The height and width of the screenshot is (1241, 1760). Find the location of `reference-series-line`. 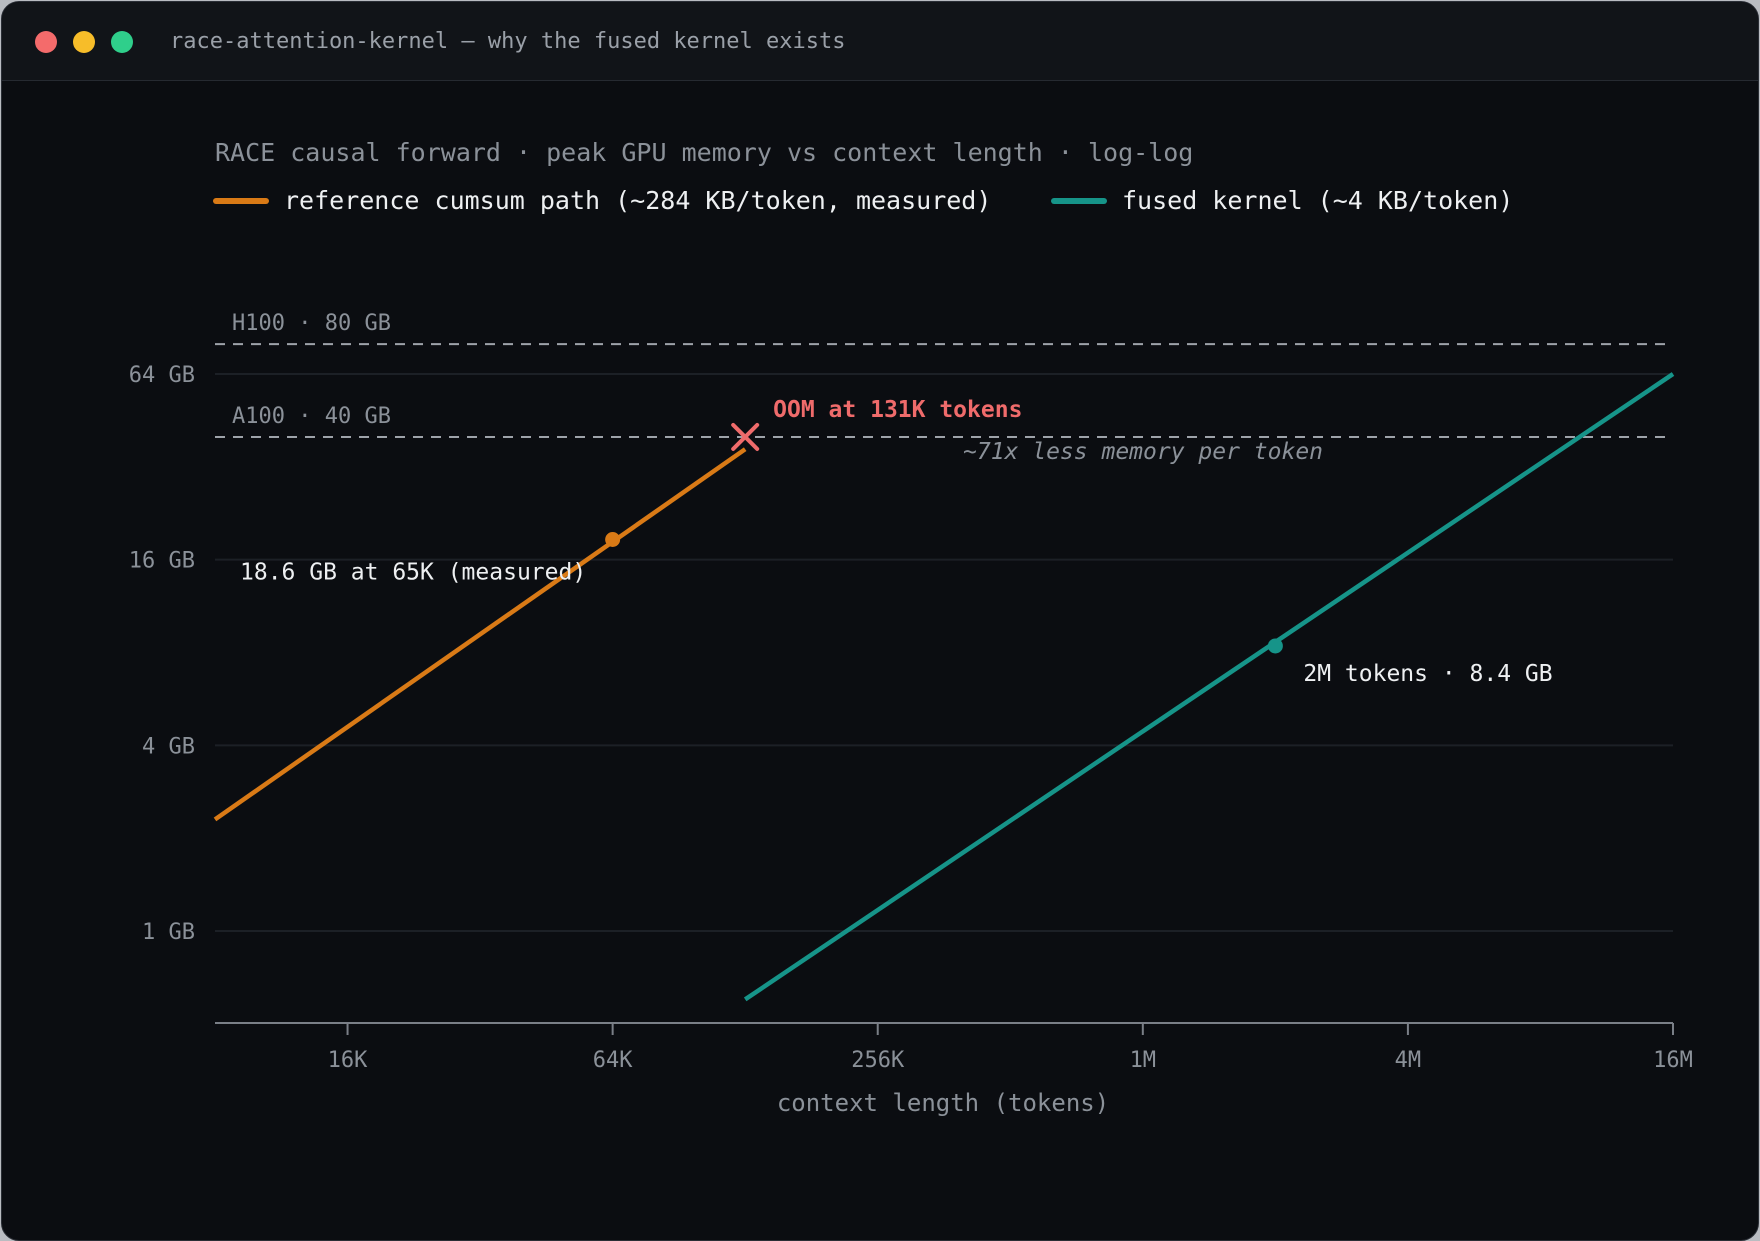

reference-series-line is located at coordinates (480, 634).